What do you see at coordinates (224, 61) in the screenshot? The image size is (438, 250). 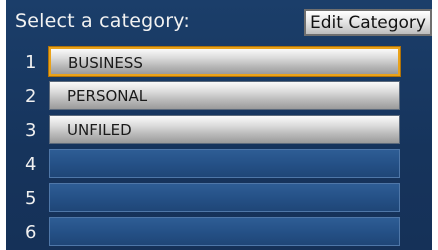 I see `category-business-button: BUSINESS` at bounding box center [224, 61].